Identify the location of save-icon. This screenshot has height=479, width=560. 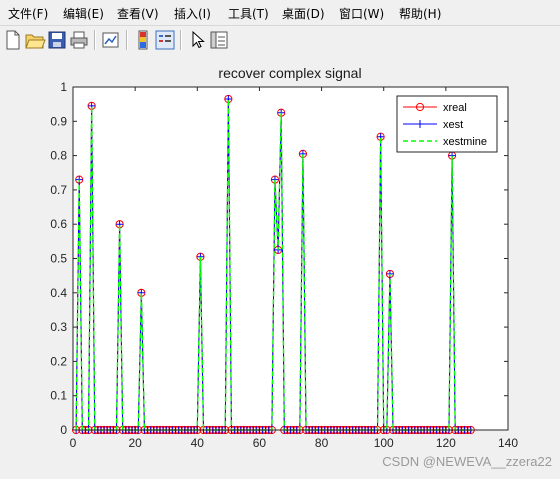
(57, 40).